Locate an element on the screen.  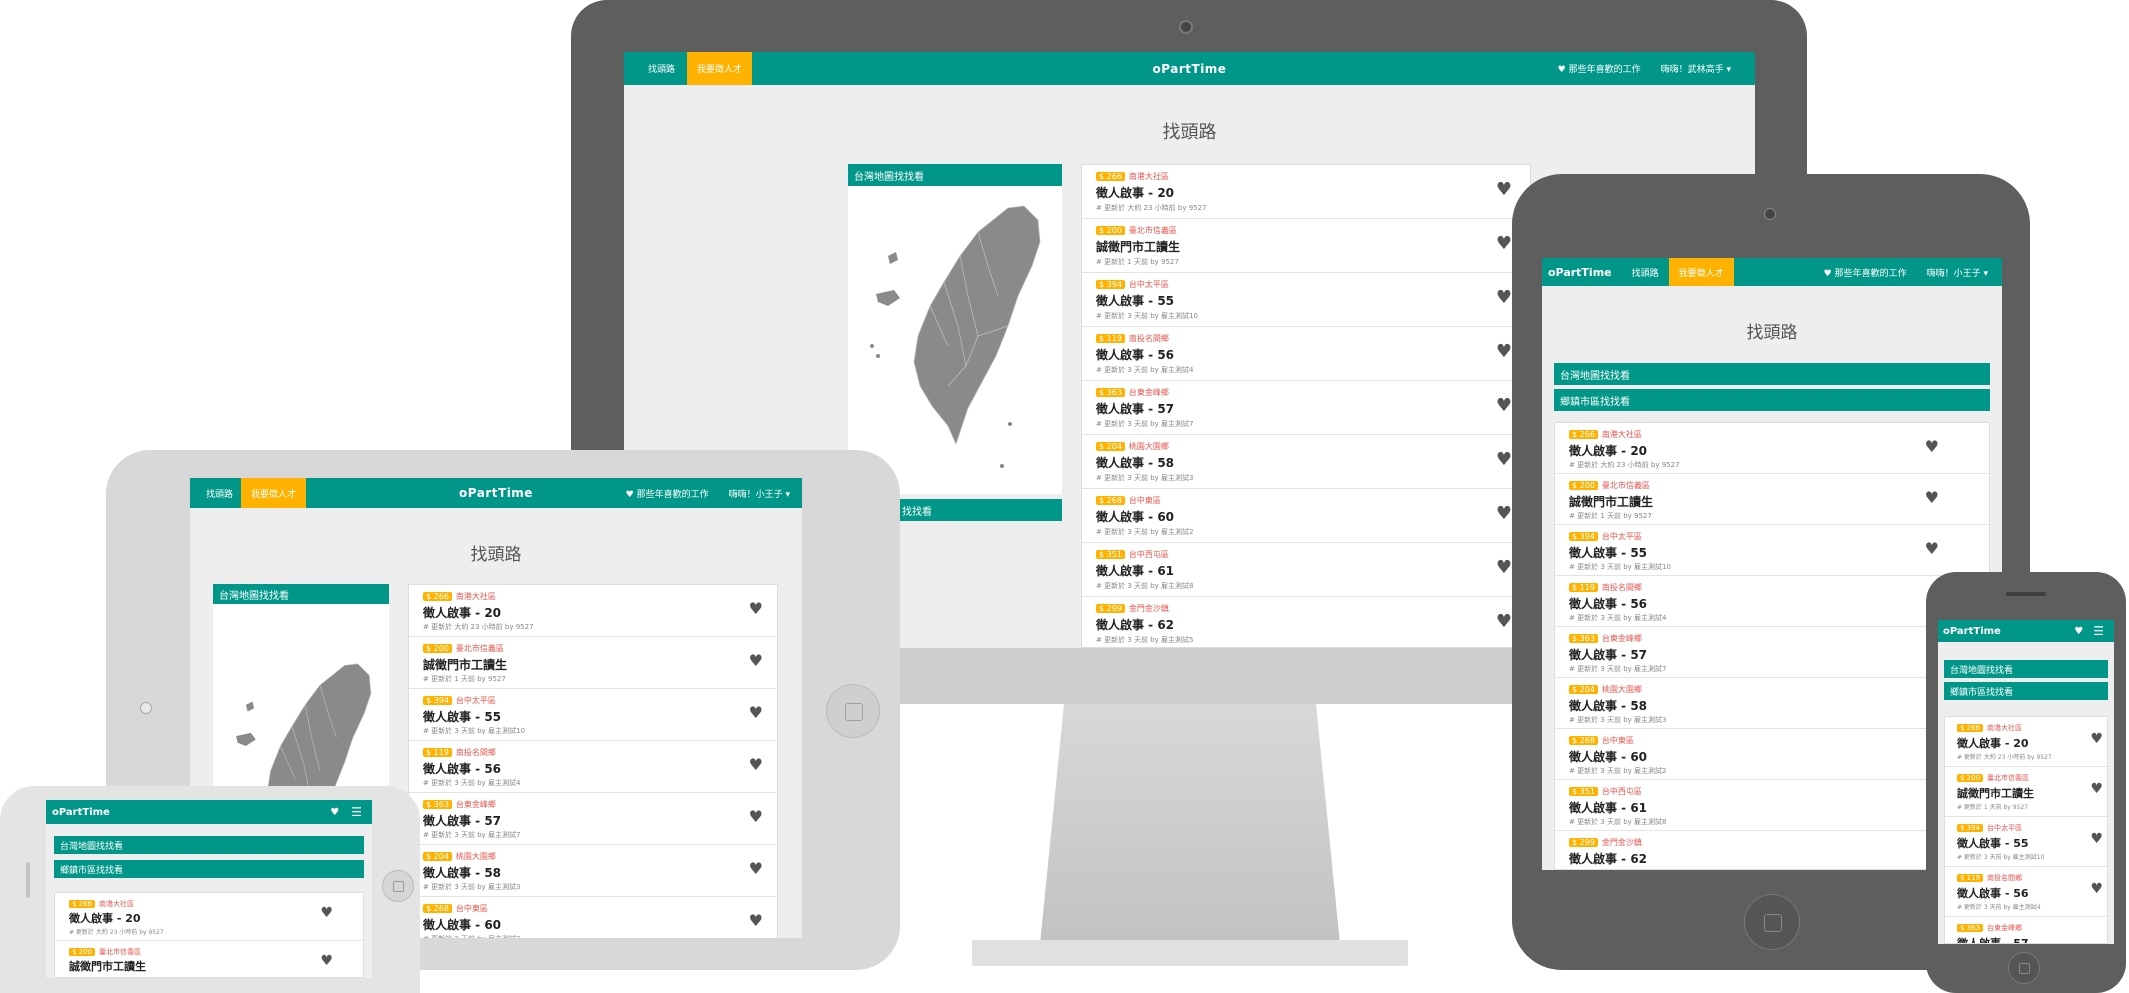
job-row: $ 119 南投名間鄉 徵人啟事 - 56 # 更新於 3 天前 by 雇主測試4 is located at coordinates (1772, 601).